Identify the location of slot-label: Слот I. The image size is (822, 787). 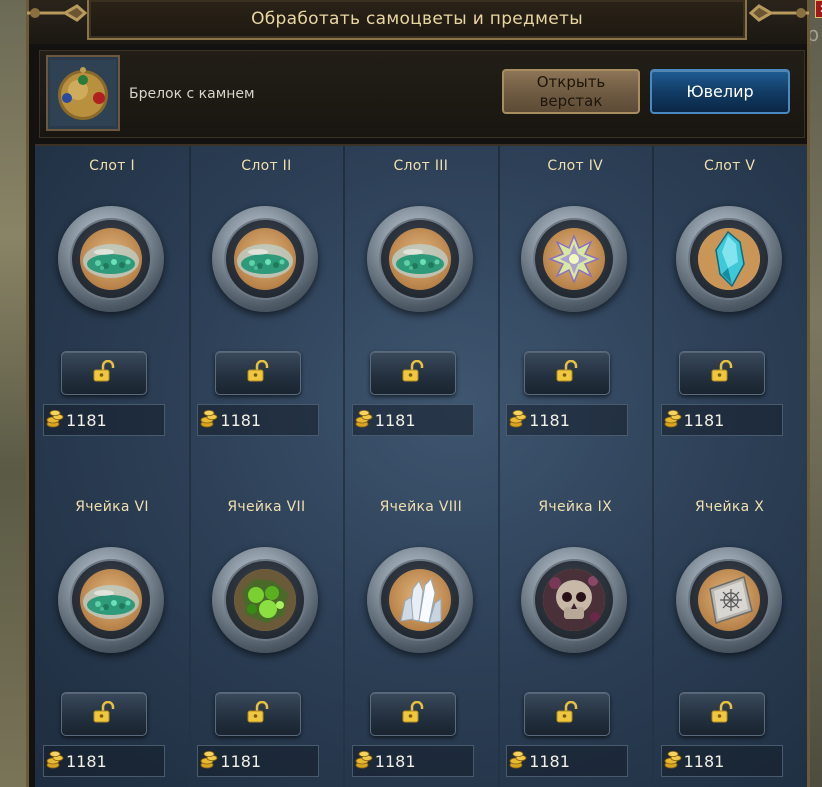
(112, 166).